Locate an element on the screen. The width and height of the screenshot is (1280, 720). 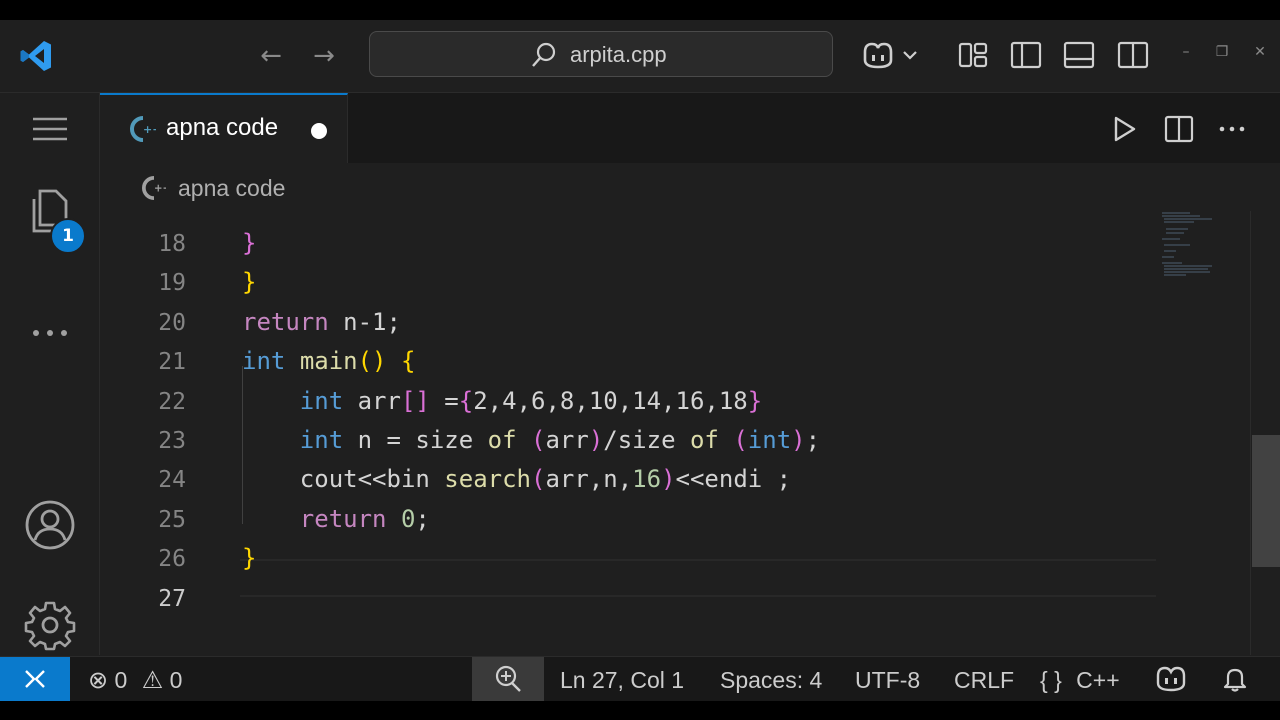
close-icon: ✕ is located at coordinates (1260, 52).